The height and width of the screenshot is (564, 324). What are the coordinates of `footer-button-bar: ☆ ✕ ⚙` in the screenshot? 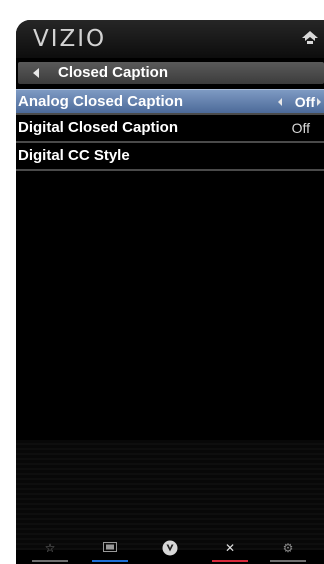 It's located at (170, 551).